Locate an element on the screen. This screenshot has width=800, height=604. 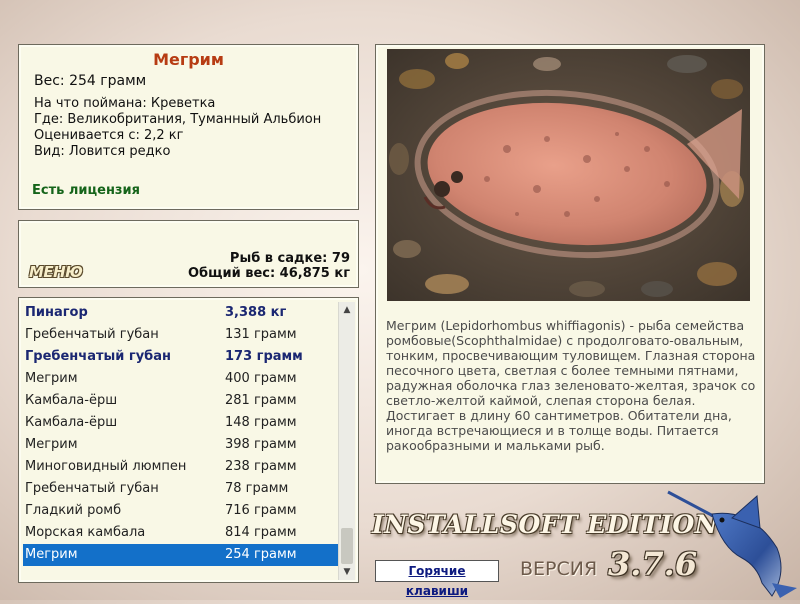
fish-weight: Вес: 254 грамм is located at coordinates (90, 81).